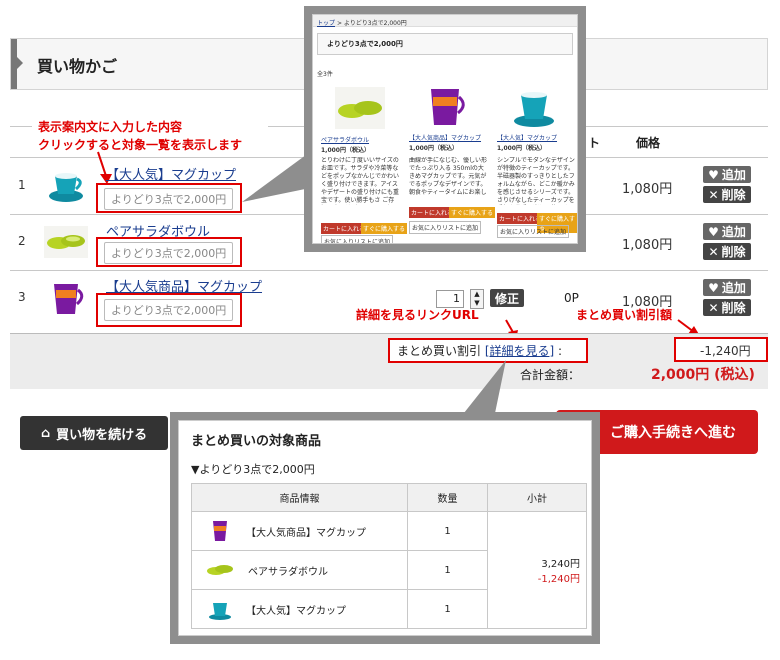 This screenshot has width=780, height=660. Describe the element at coordinates (296, 611) in the screenshot. I see `bundle-item-name: 【大人気】マグカップ` at that location.